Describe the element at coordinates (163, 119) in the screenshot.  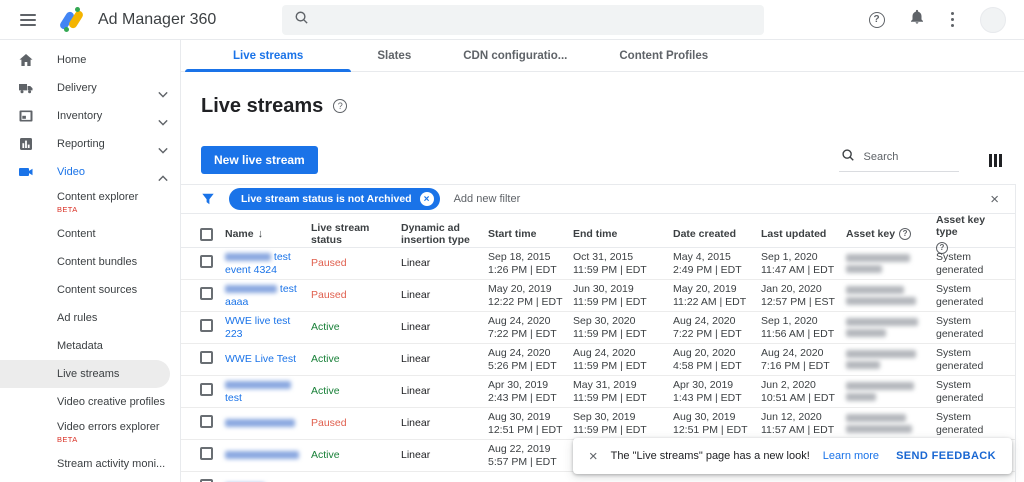
I see `chevron-down-icon` at that location.